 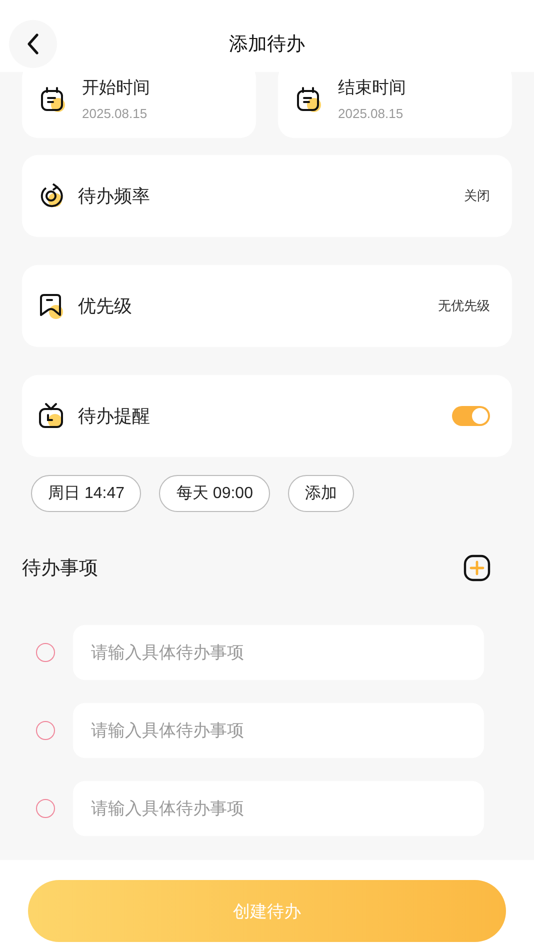 I want to click on back-button, so click(x=33, y=44).